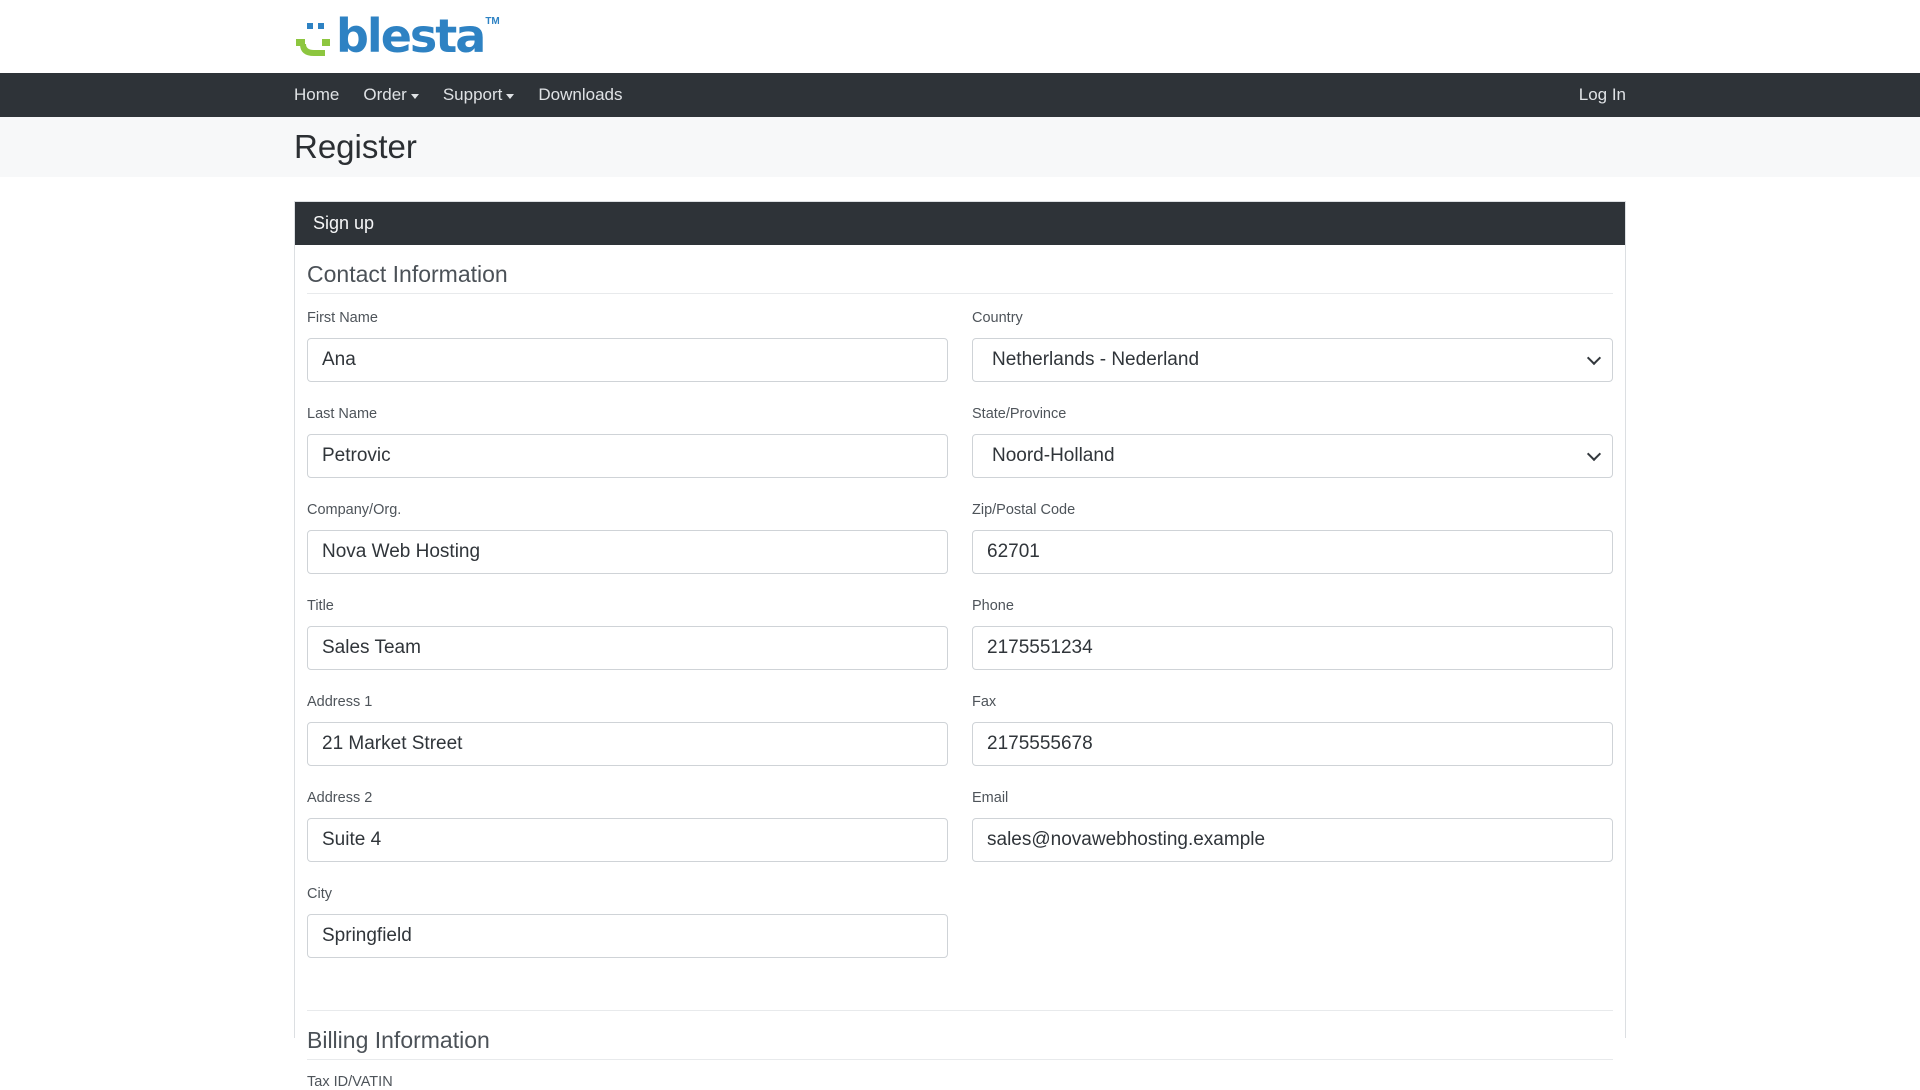  Describe the element at coordinates (492, 21) in the screenshot. I see `logo-trademark: TM` at that location.